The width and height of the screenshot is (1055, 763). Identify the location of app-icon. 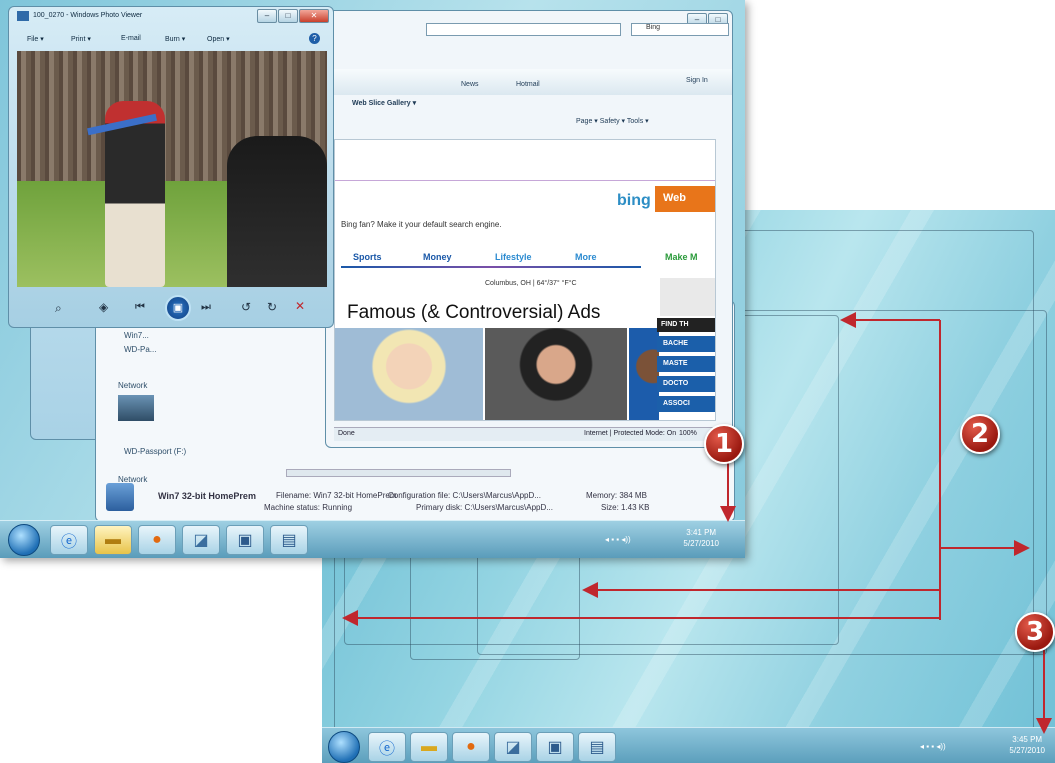
(23, 16).